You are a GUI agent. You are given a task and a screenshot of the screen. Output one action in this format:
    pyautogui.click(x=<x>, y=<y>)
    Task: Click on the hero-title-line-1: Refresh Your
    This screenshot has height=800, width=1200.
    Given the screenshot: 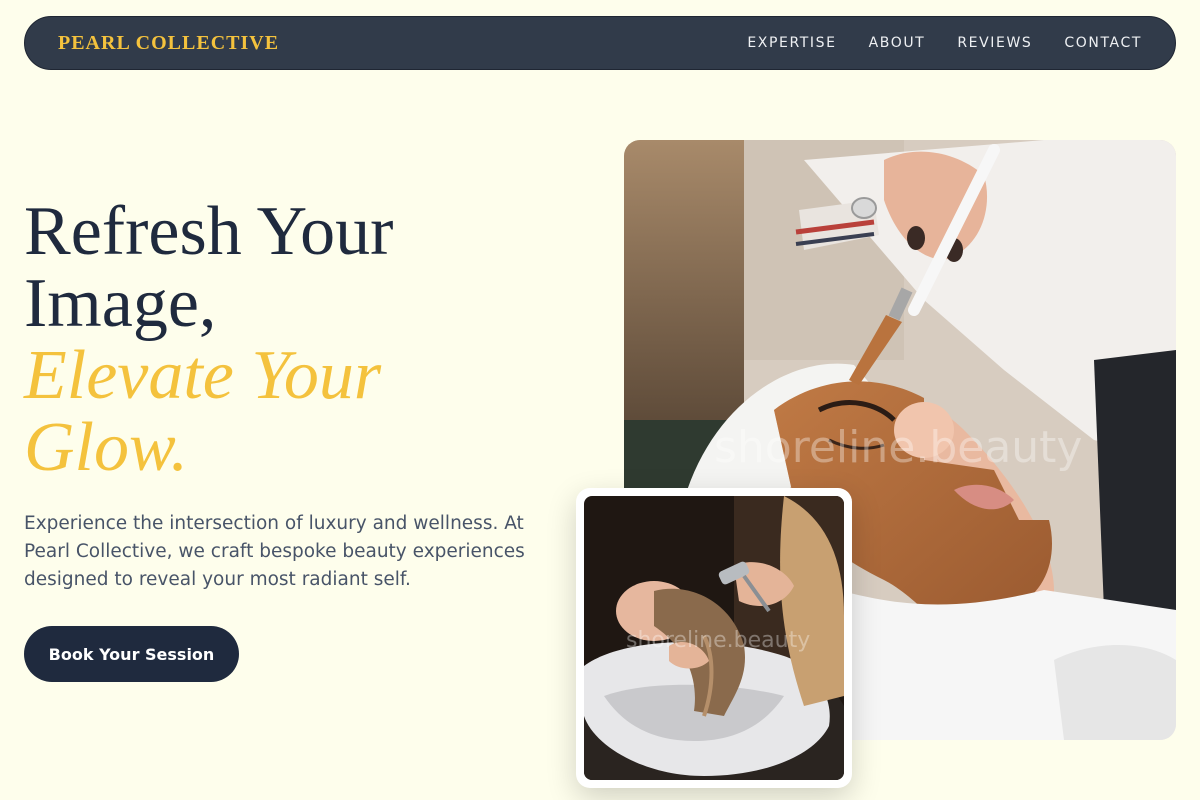 What is the action you would take?
    pyautogui.click(x=209, y=231)
    